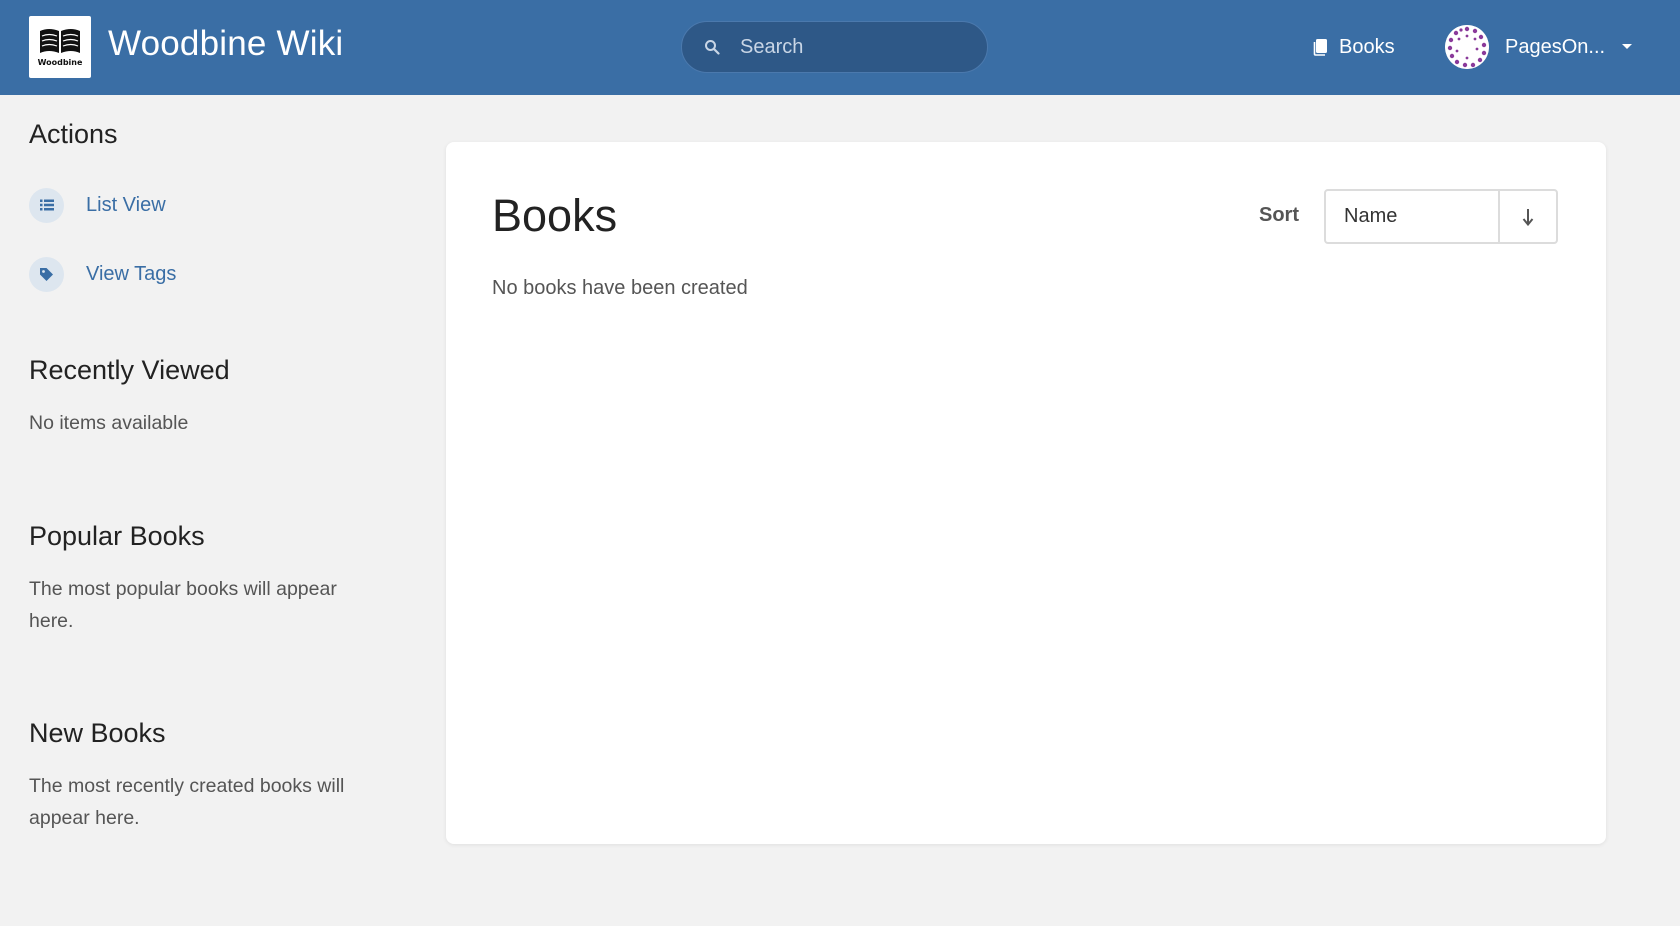 The image size is (1680, 926). Describe the element at coordinates (1367, 46) in the screenshot. I see `nav-books-label: Books` at that location.